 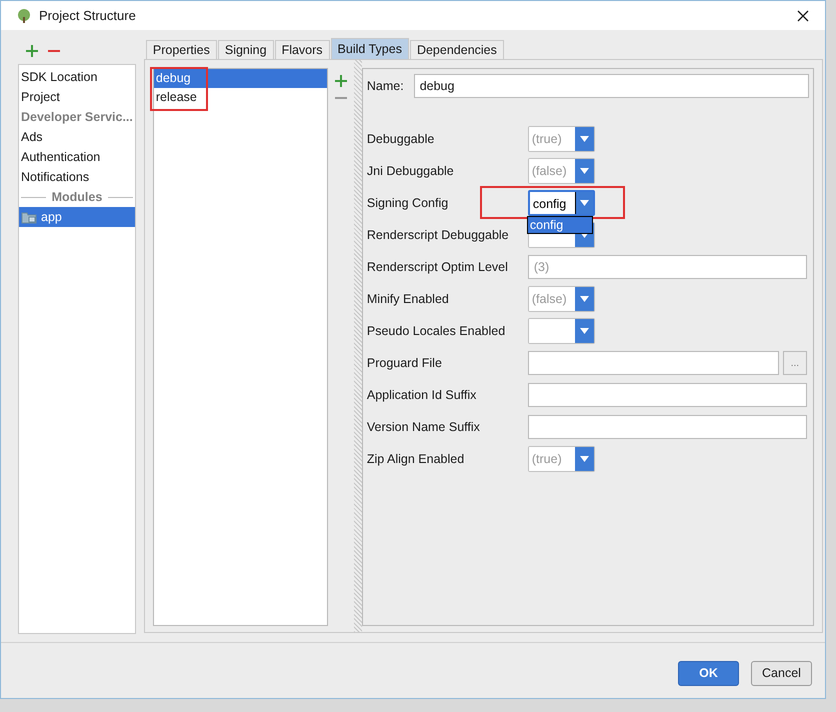 I want to click on sidebar-item: Ads, so click(x=77, y=137).